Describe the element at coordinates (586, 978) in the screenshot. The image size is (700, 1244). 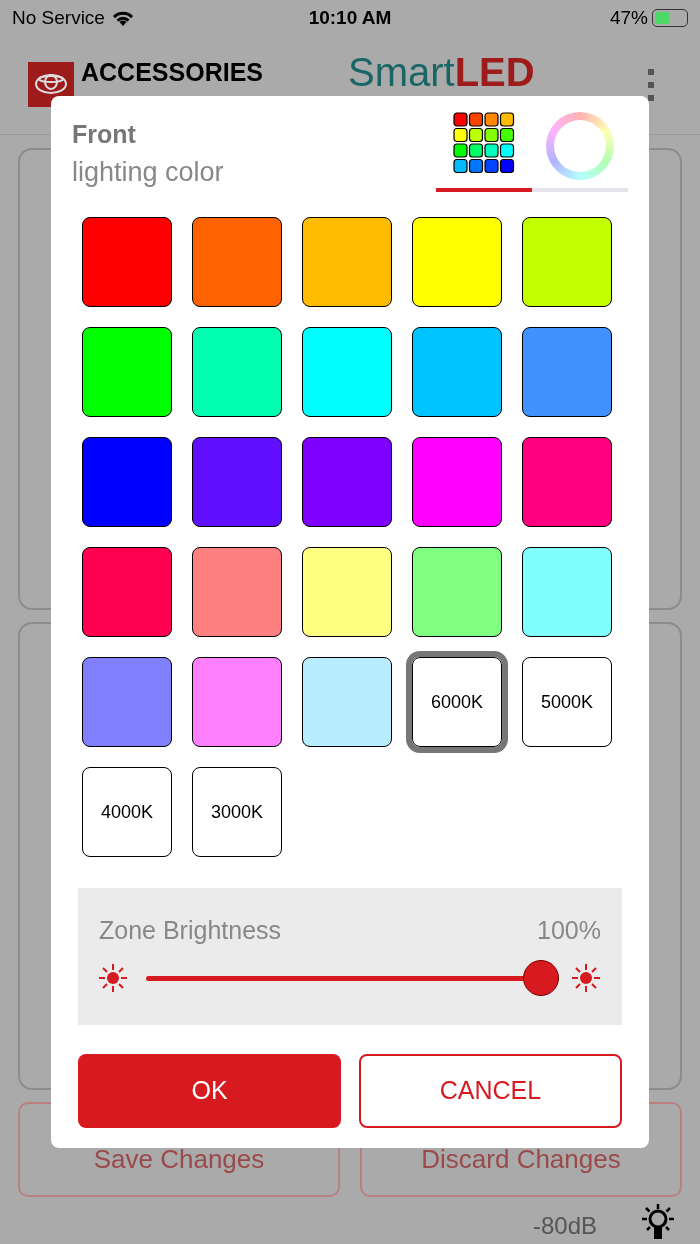
I see `bright-sun-icon` at that location.